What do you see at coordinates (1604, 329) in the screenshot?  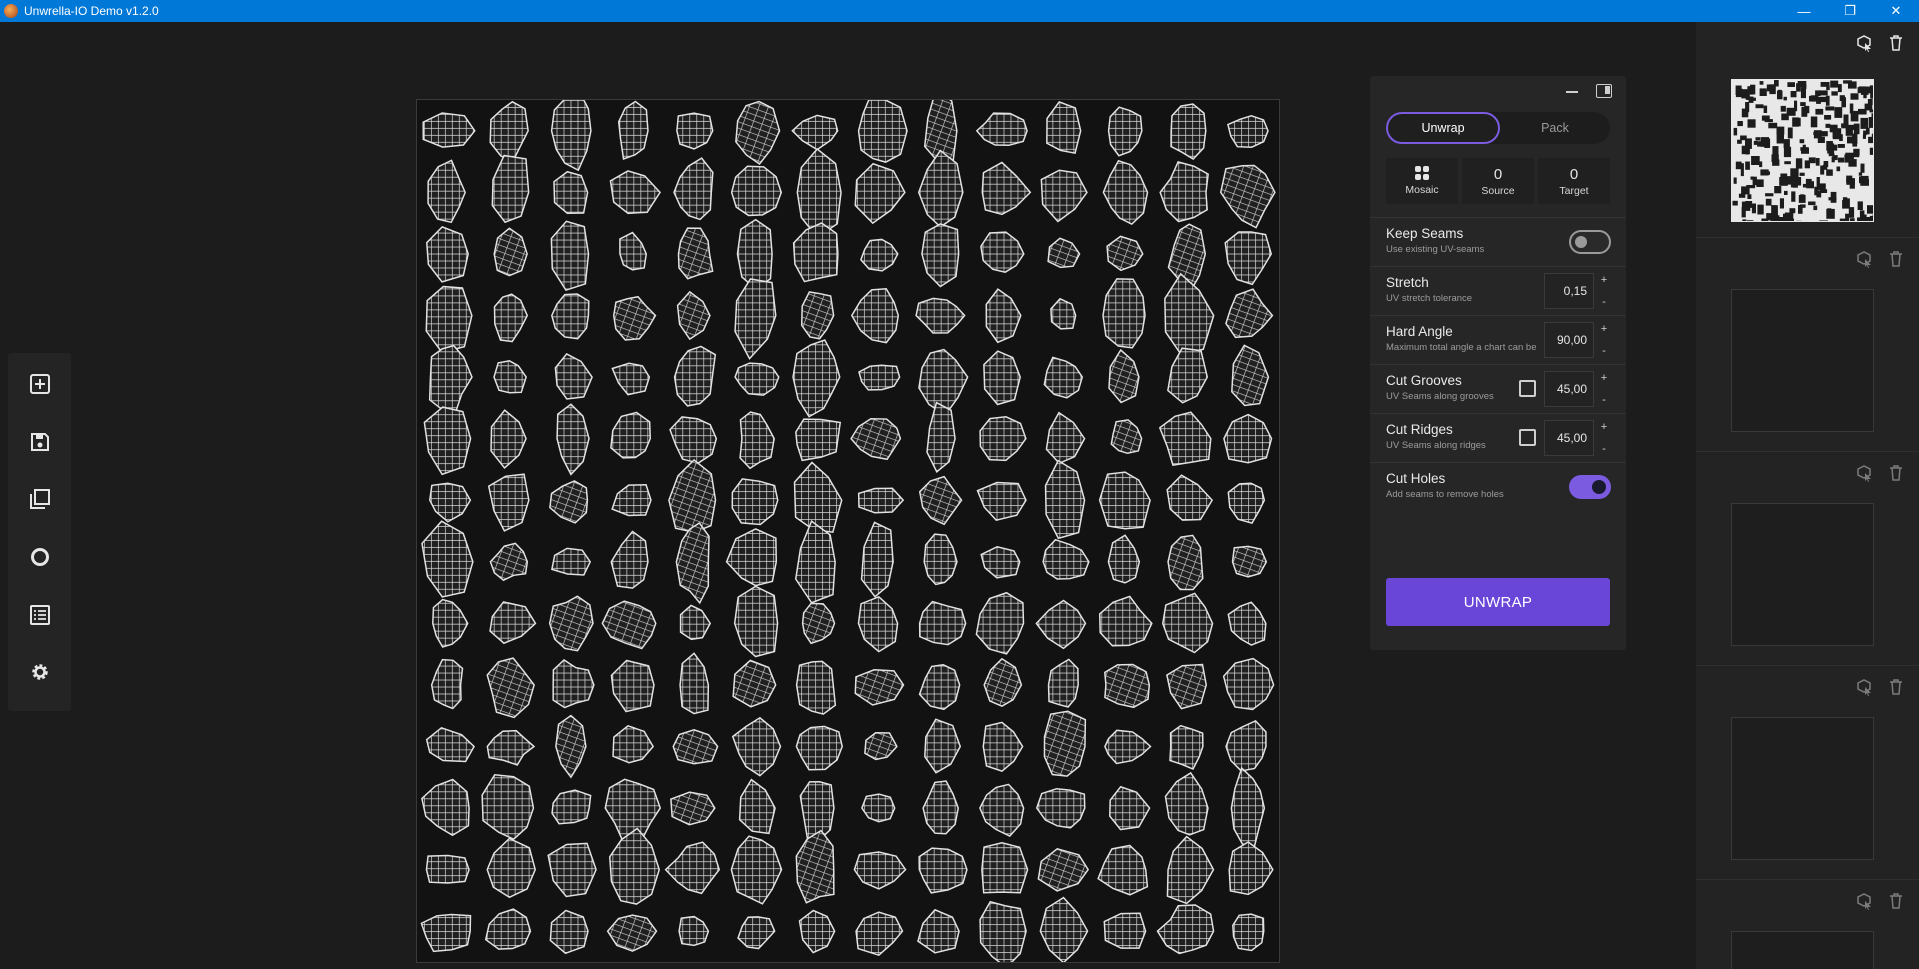 I see `hard-angle-increment-button: +` at bounding box center [1604, 329].